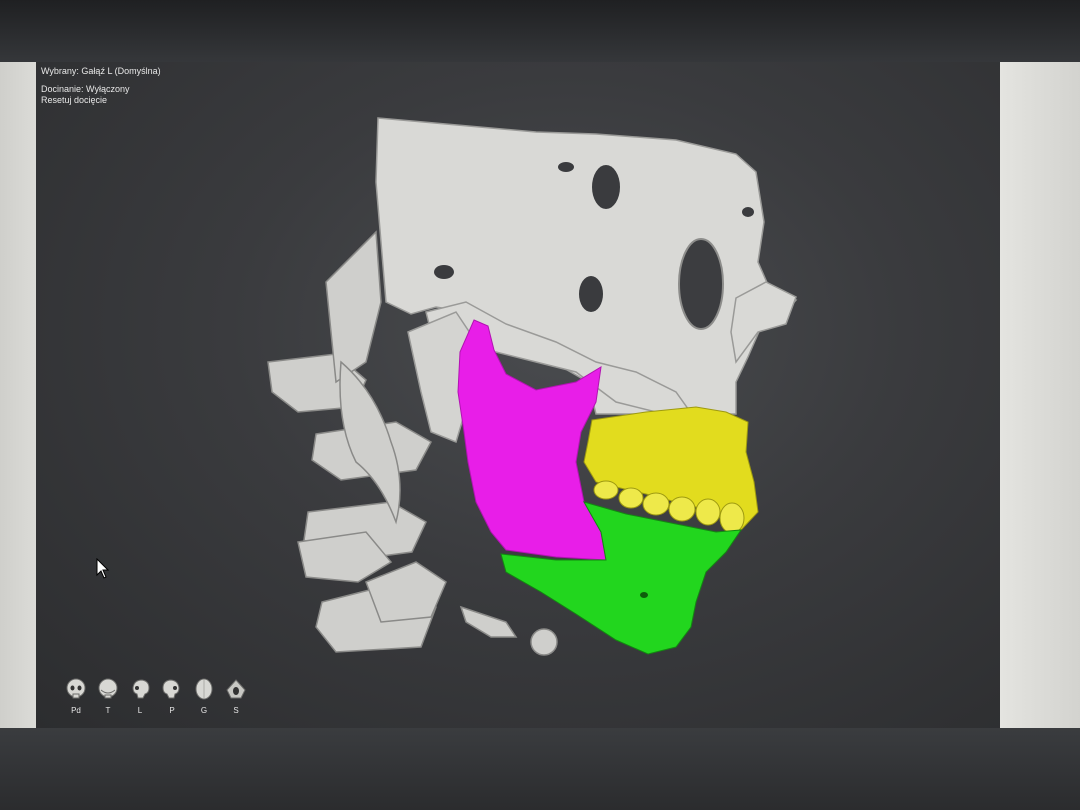  I want to click on skull-back-icon, so click(108, 688).